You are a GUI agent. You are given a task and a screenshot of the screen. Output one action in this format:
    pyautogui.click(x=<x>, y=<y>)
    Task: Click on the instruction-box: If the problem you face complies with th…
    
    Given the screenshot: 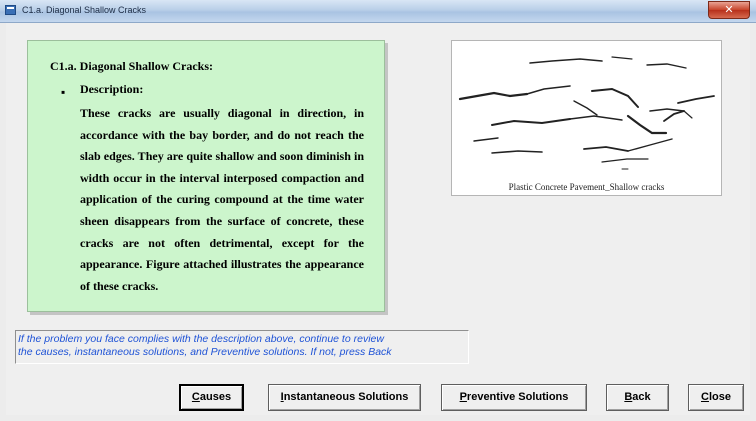 What is the action you would take?
    pyautogui.click(x=242, y=347)
    